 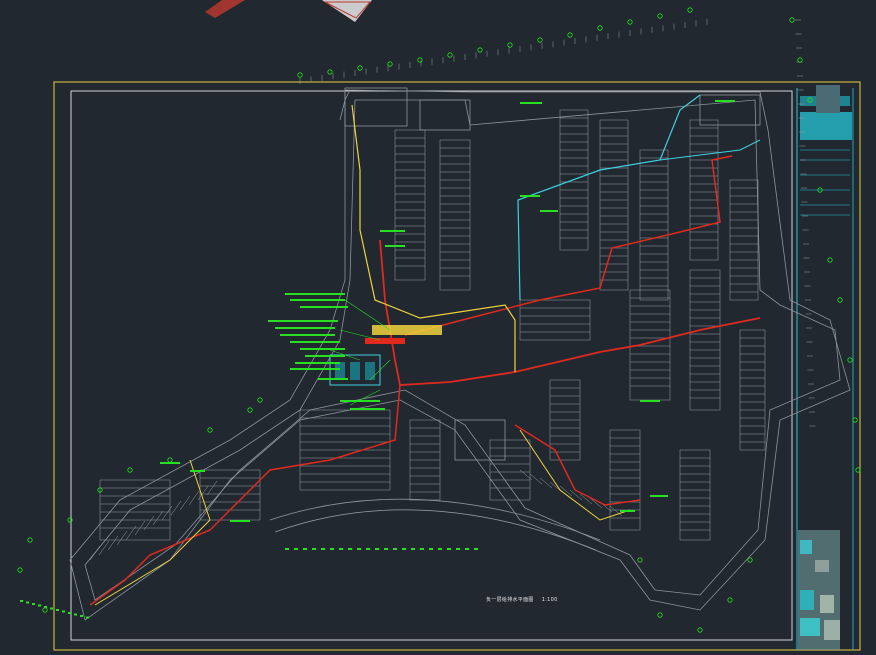 I want to click on pipe-yellow-west, so click(x=152, y=532).